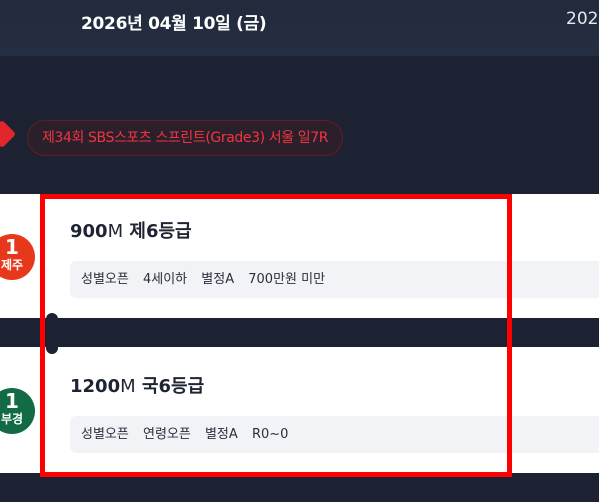 The width and height of the screenshot is (599, 502). What do you see at coordinates (166, 434) in the screenshot?
I see `condition-age: 연령오픈` at bounding box center [166, 434].